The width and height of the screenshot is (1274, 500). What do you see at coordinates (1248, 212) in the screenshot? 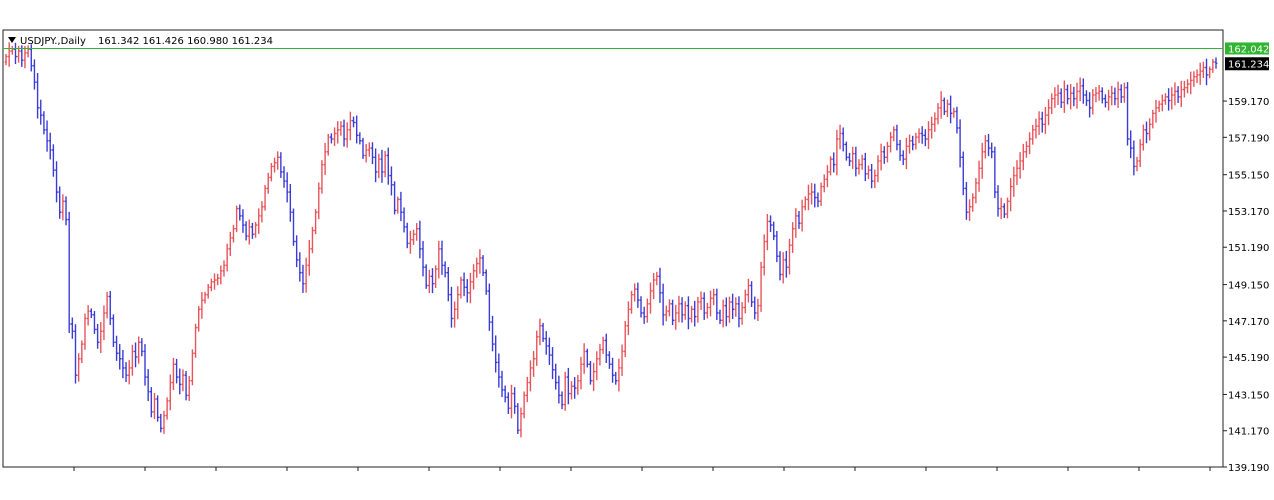
I see `price-tick-label: 153.170` at bounding box center [1248, 212].